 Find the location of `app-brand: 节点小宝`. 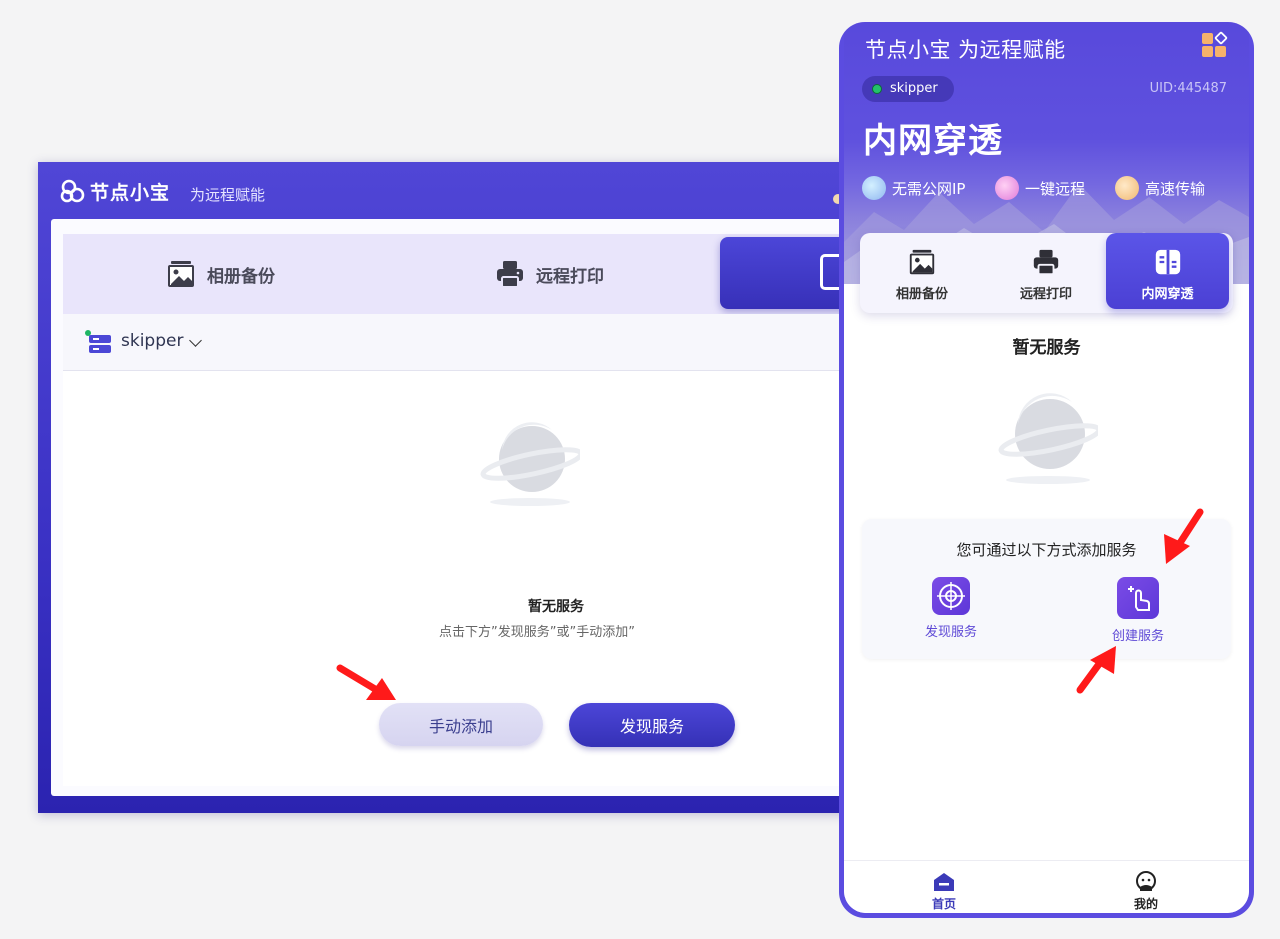

app-brand: 节点小宝 is located at coordinates (130, 193).